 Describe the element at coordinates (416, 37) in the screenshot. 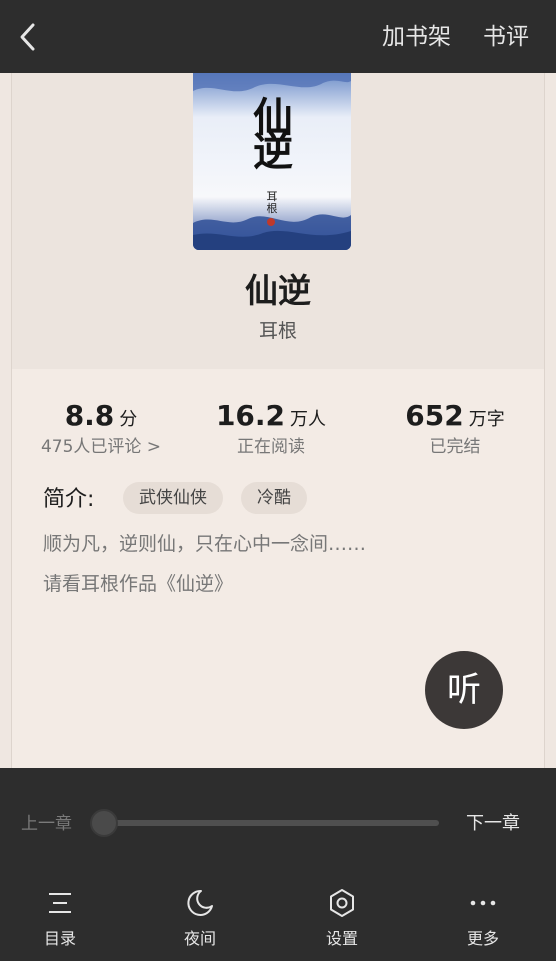

I see `add-to-shelf-button: 加书架` at that location.